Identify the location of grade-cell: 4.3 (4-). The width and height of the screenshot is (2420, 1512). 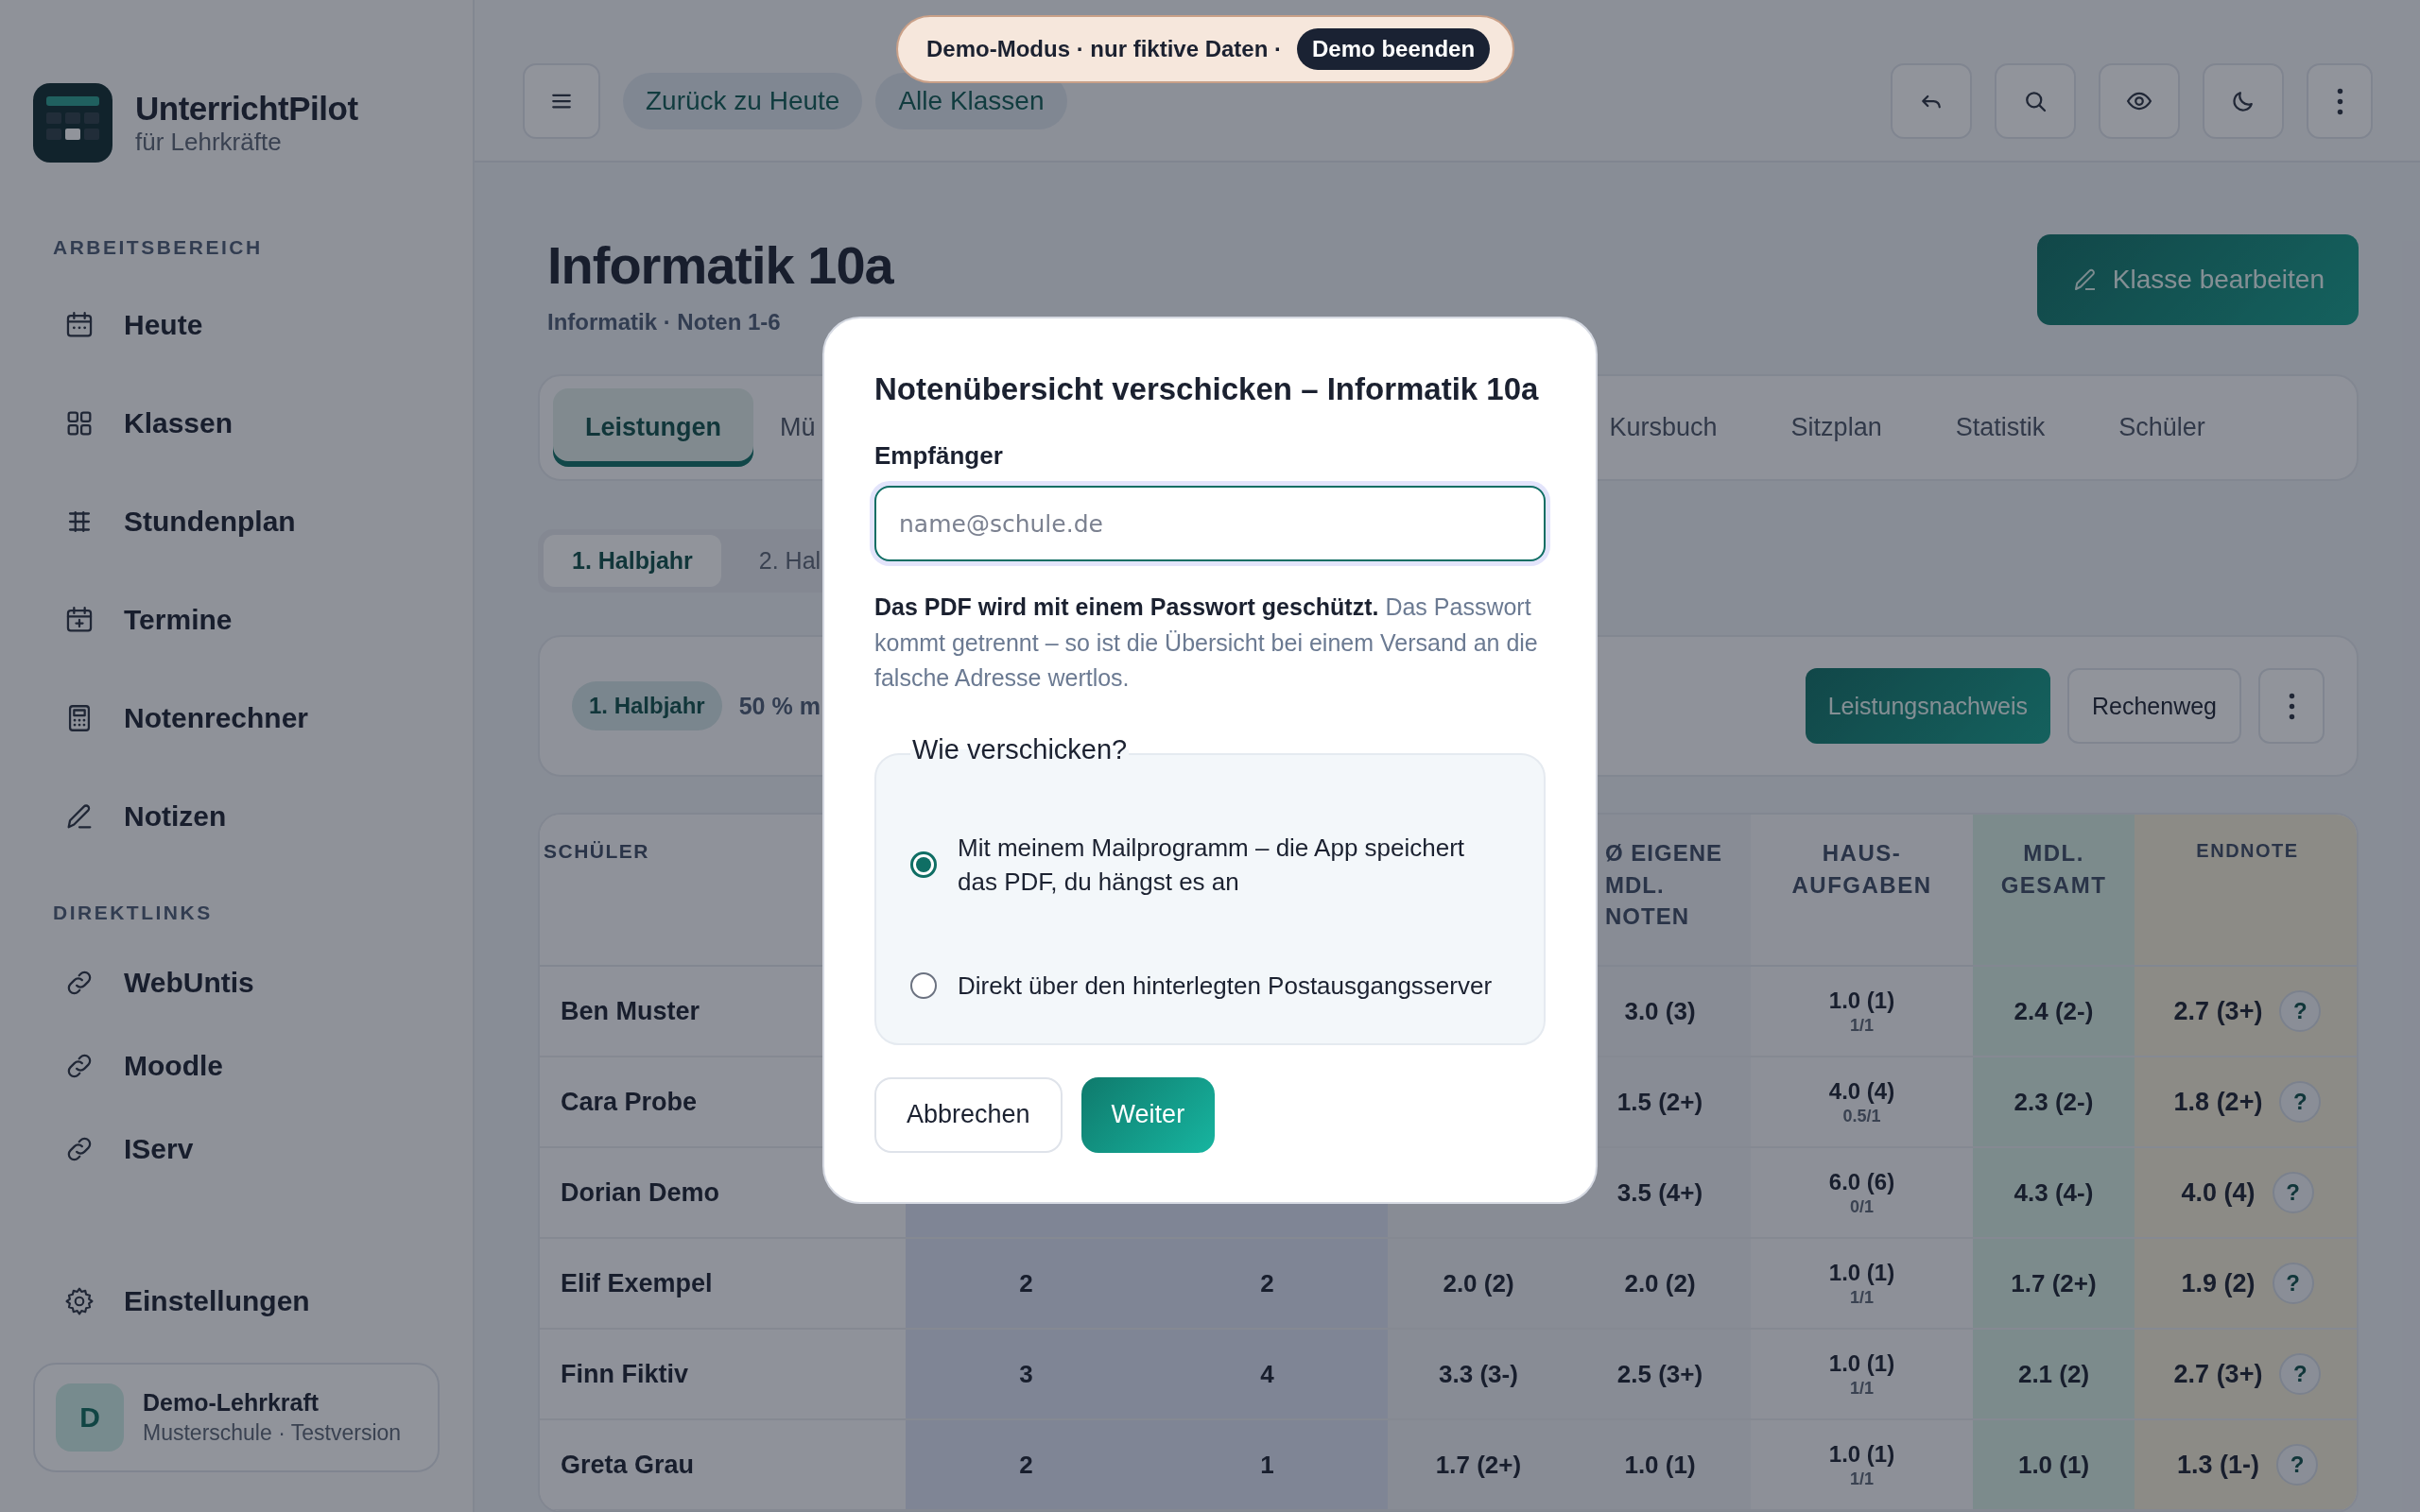
(2054, 1192).